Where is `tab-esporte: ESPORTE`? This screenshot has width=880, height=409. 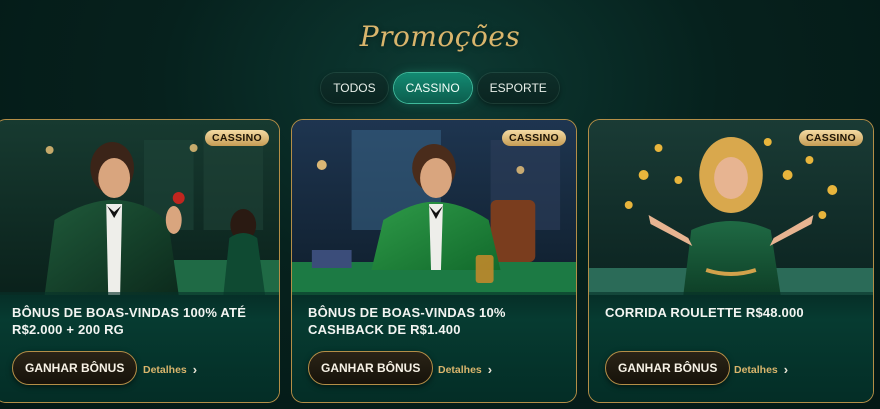
tab-esporte: ESPORTE is located at coordinates (518, 88).